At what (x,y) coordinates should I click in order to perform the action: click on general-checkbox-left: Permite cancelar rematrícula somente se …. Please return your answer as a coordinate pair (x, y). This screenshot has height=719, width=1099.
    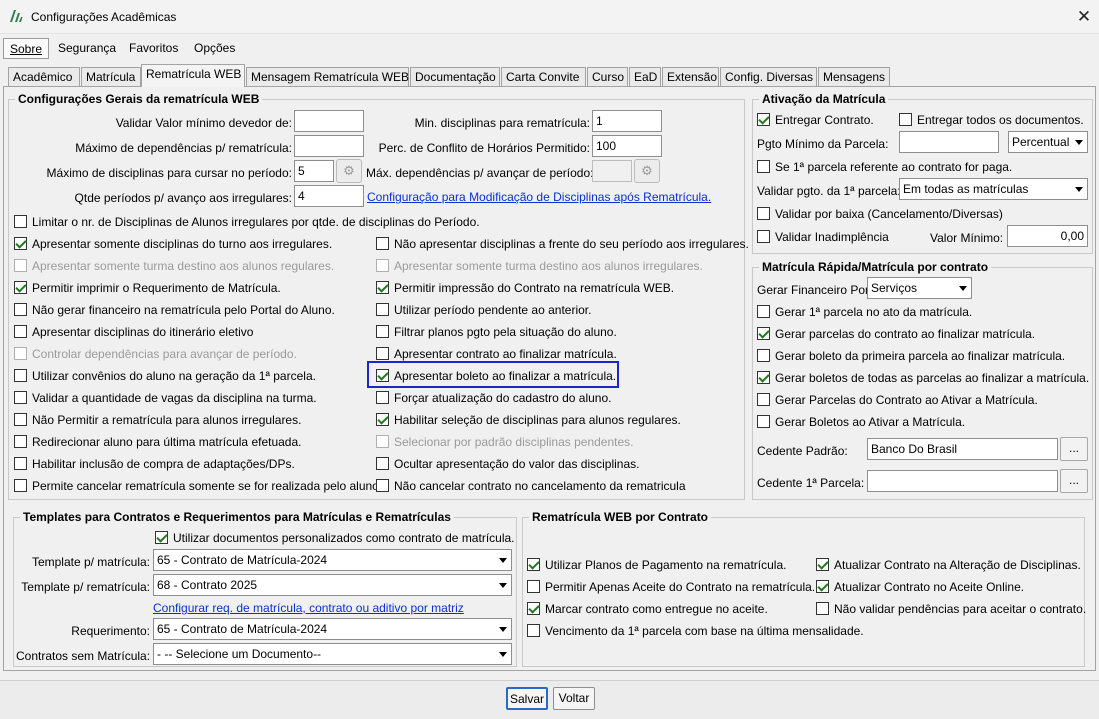
    Looking at the image, I should click on (198, 486).